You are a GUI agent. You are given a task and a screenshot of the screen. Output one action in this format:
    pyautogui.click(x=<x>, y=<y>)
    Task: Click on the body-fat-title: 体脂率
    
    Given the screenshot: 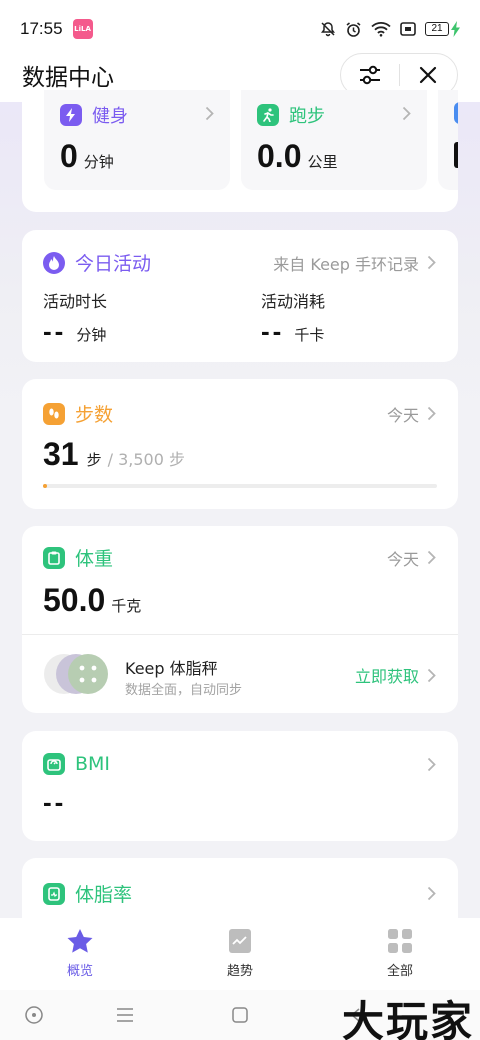 What is the action you would take?
    pyautogui.click(x=104, y=895)
    